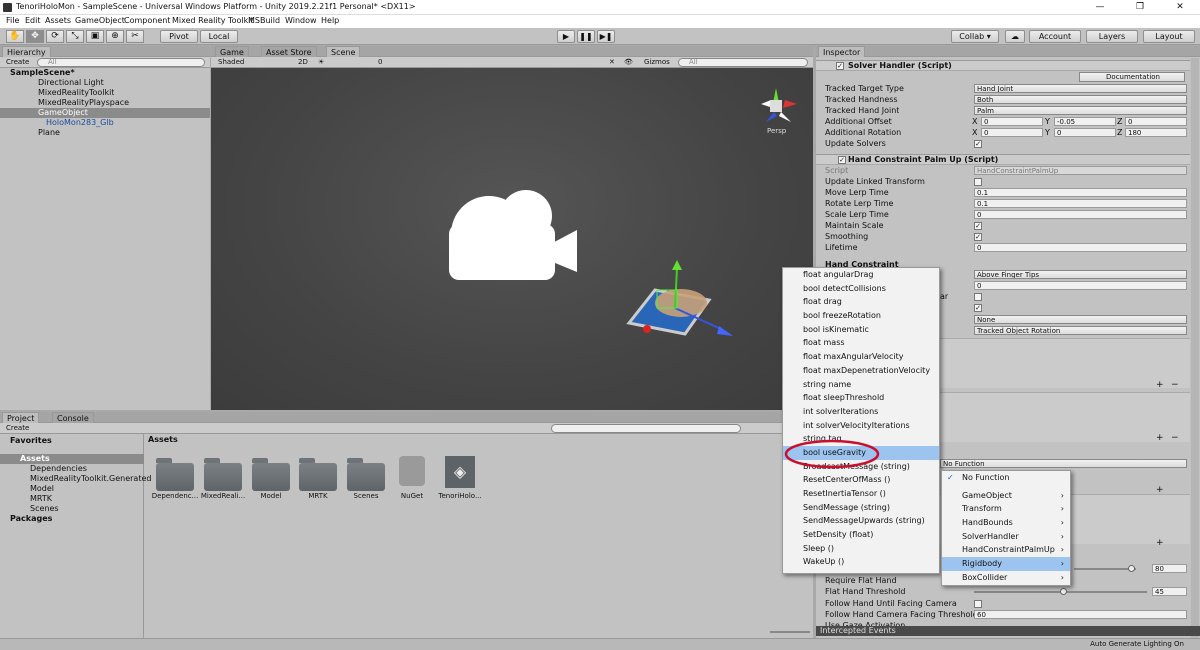 The image size is (1200, 650). Describe the element at coordinates (861, 371) in the screenshot. I see `menu-item: float maxDepenetrationVelocity` at that location.